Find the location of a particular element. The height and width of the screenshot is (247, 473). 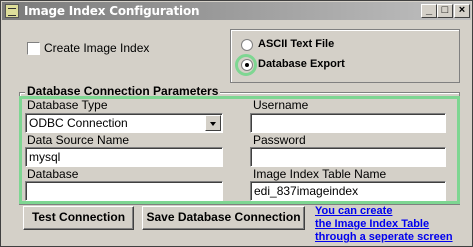

minimize-icon: _ is located at coordinates (429, 10).